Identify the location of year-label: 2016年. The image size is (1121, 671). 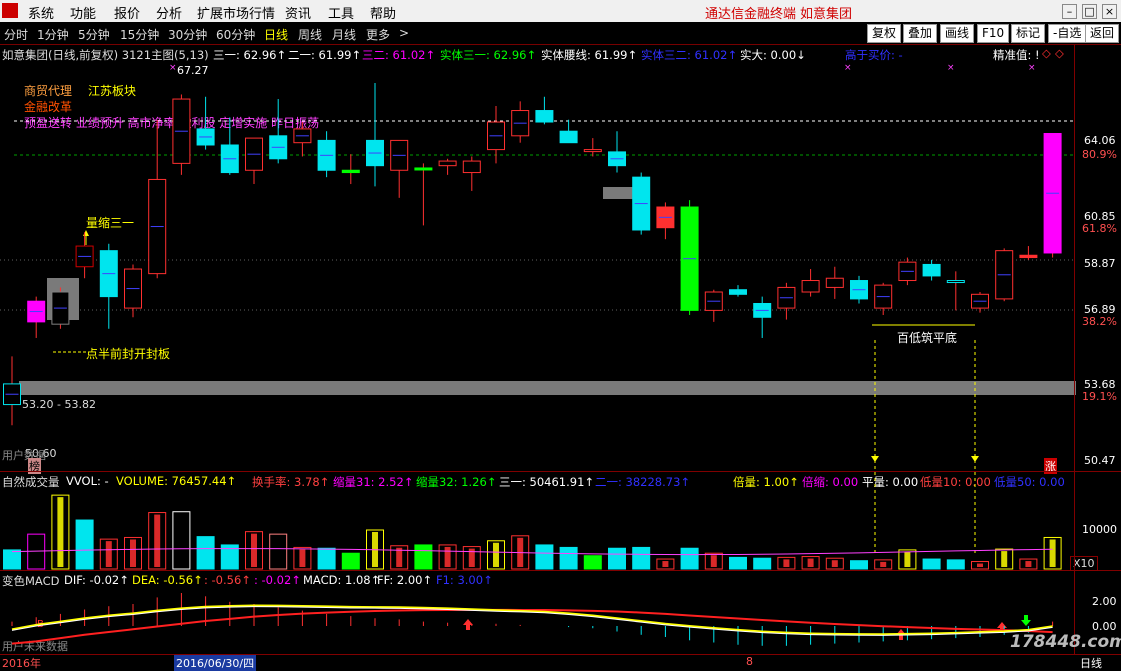
(21, 663).